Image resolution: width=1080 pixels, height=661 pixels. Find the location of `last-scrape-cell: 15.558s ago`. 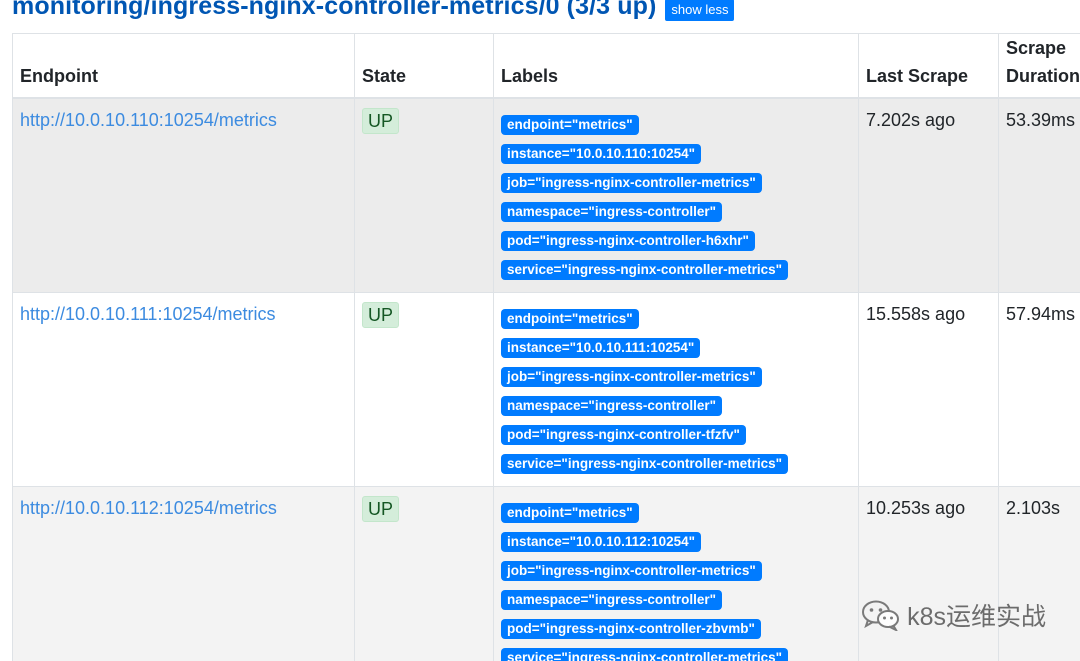

last-scrape-cell: 15.558s ago is located at coordinates (928, 389).